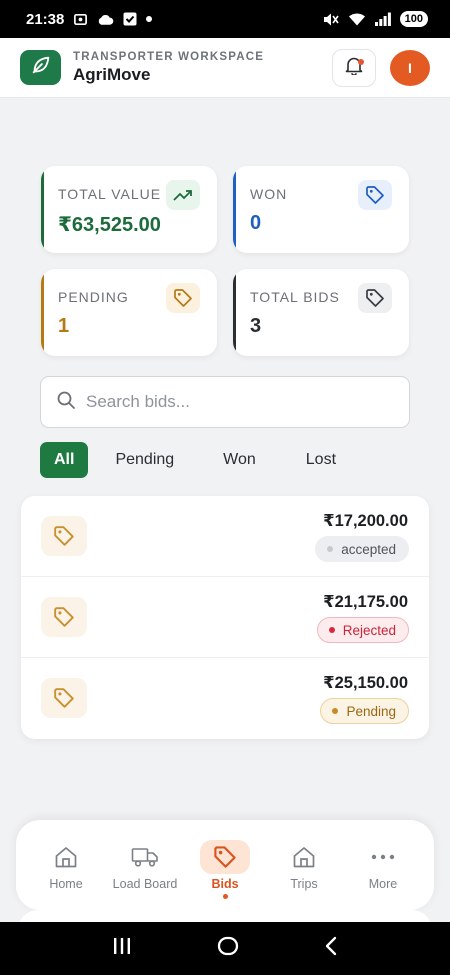  I want to click on list-item: ₹21,175.00 Rejected, so click(225, 617).